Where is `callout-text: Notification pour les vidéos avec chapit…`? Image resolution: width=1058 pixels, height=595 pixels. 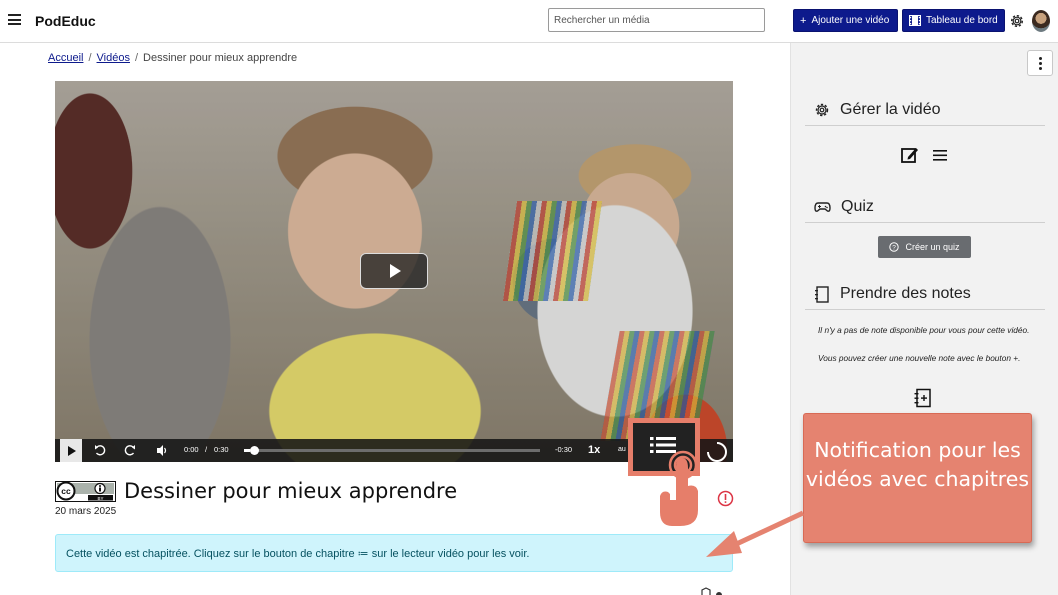
callout-text: Notification pour les vidéos avec chapit… is located at coordinates (917, 464).